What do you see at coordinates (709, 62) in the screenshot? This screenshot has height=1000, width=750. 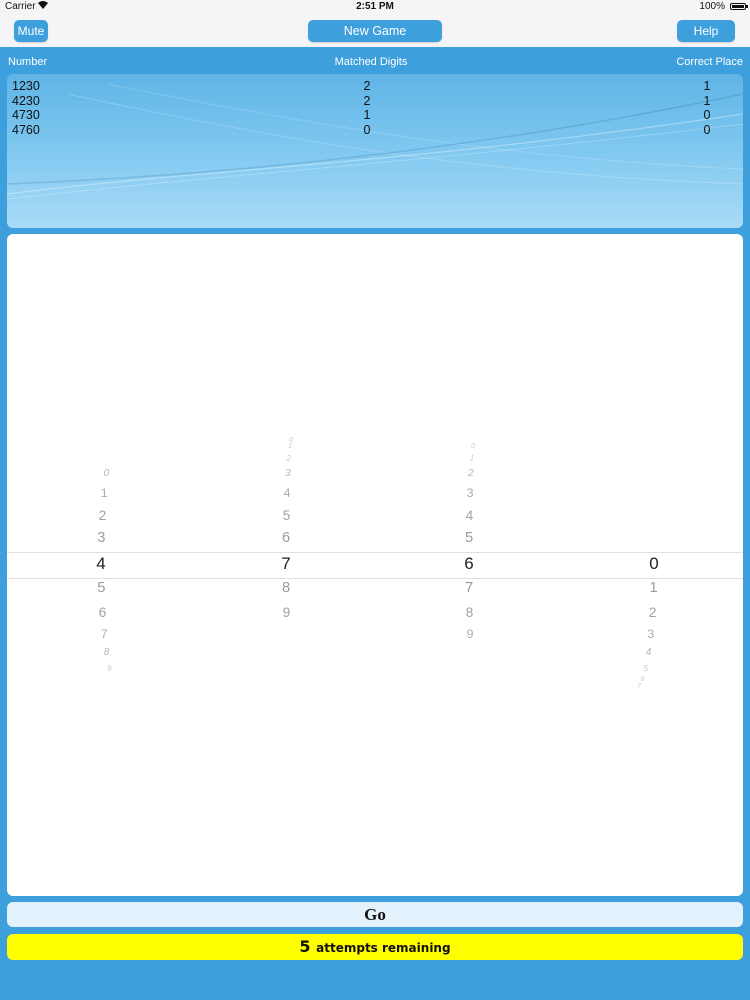 I see `header-correct-place: Correct Place` at bounding box center [709, 62].